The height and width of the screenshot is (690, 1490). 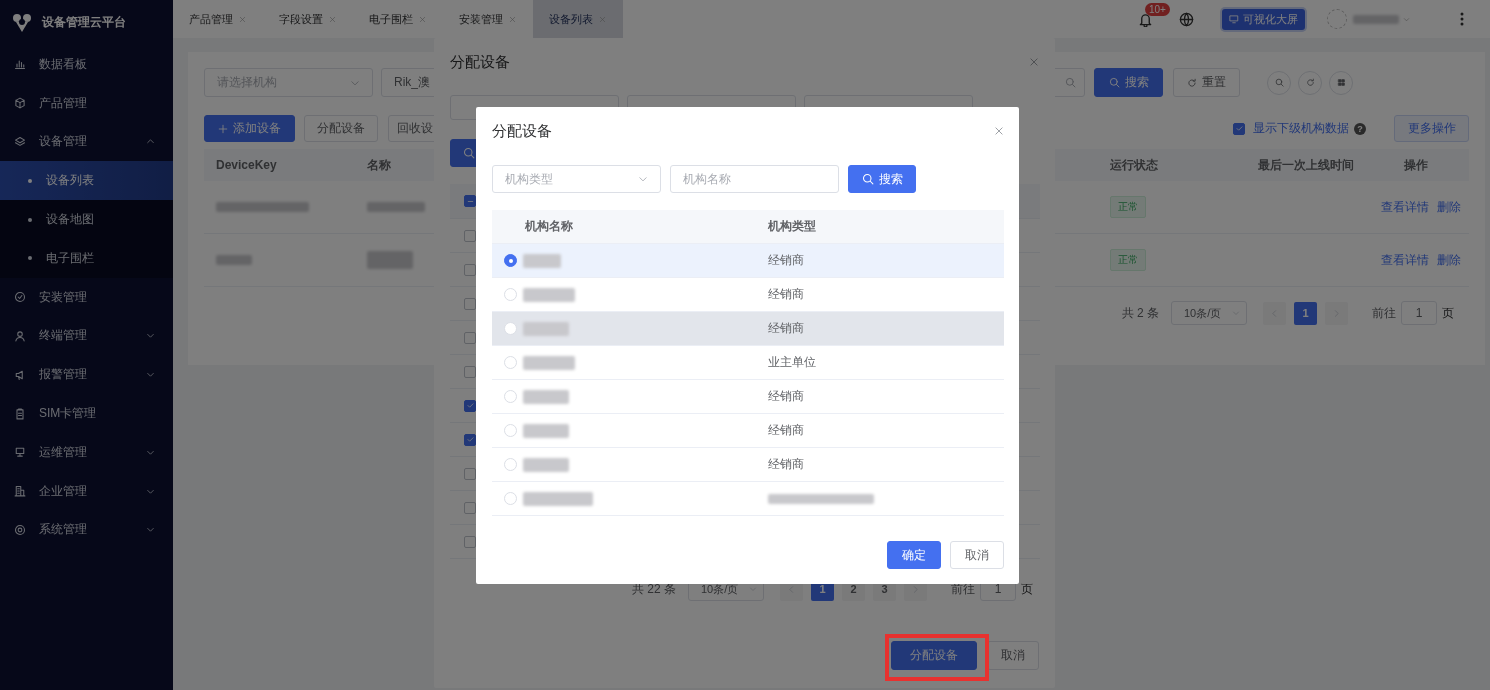 What do you see at coordinates (1173, 165) in the screenshot?
I see `column-header: 运行状态` at bounding box center [1173, 165].